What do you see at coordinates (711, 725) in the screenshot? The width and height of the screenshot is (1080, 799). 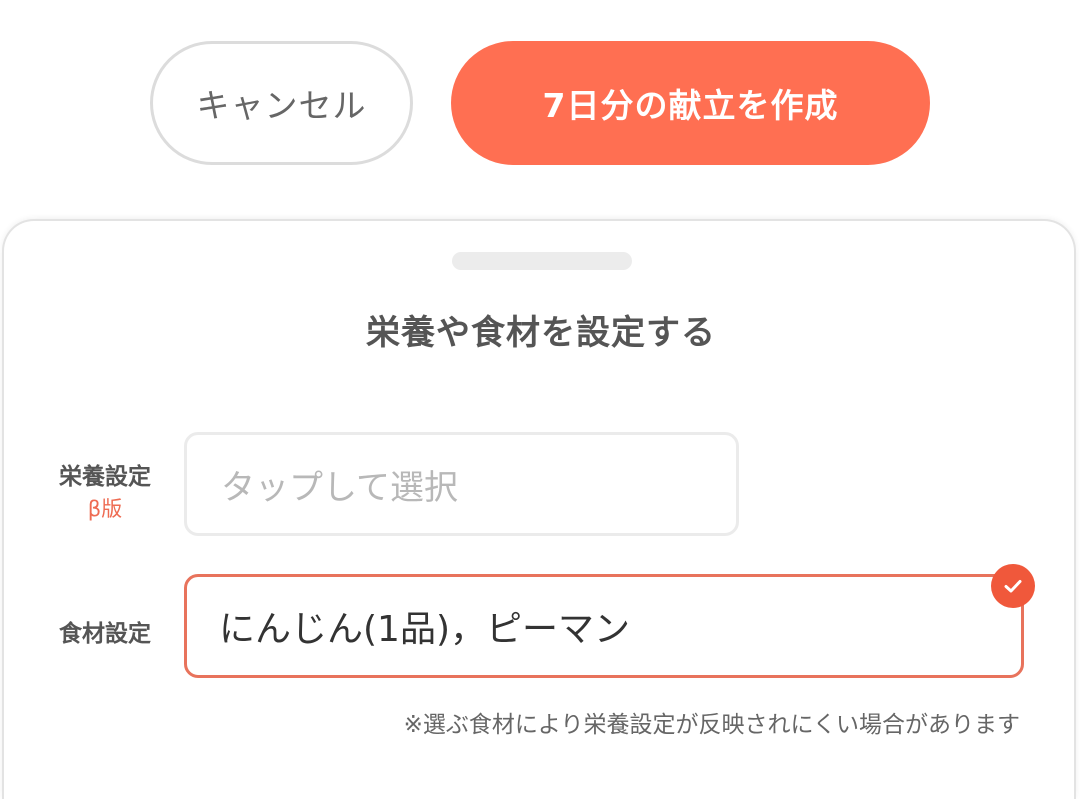 I see `ingredient-note: ※選ぶ食材により栄養設定が反映されにくい場合があります` at bounding box center [711, 725].